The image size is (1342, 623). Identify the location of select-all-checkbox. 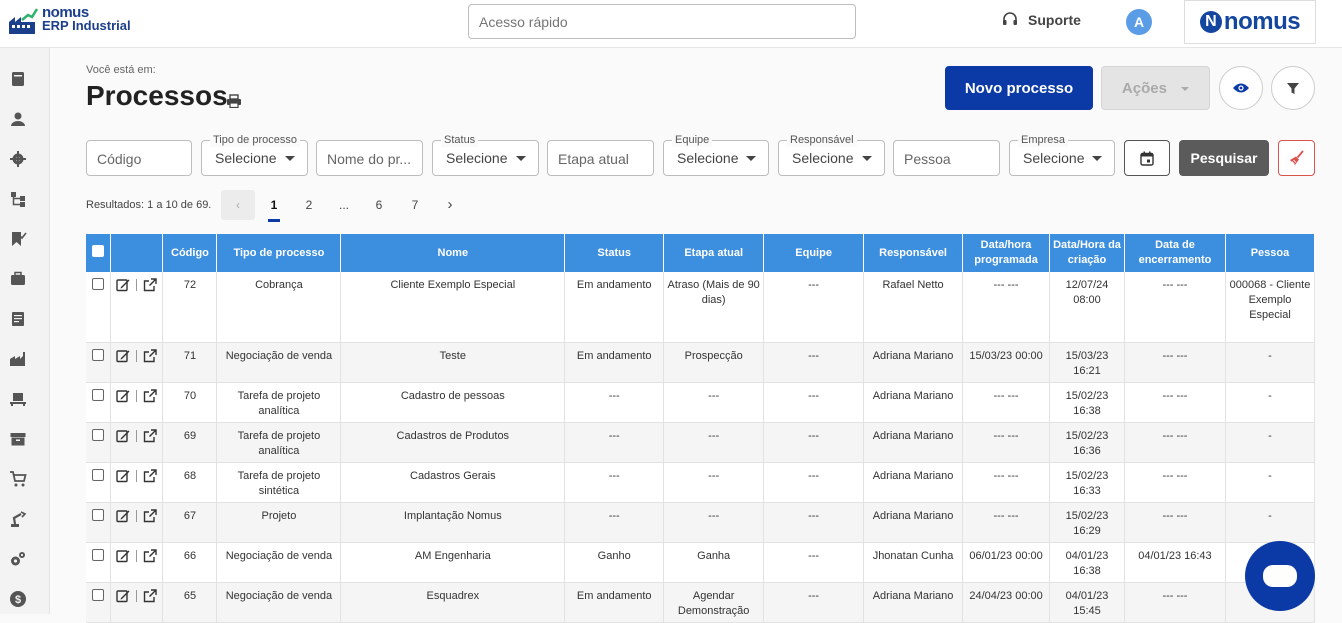
(98, 250).